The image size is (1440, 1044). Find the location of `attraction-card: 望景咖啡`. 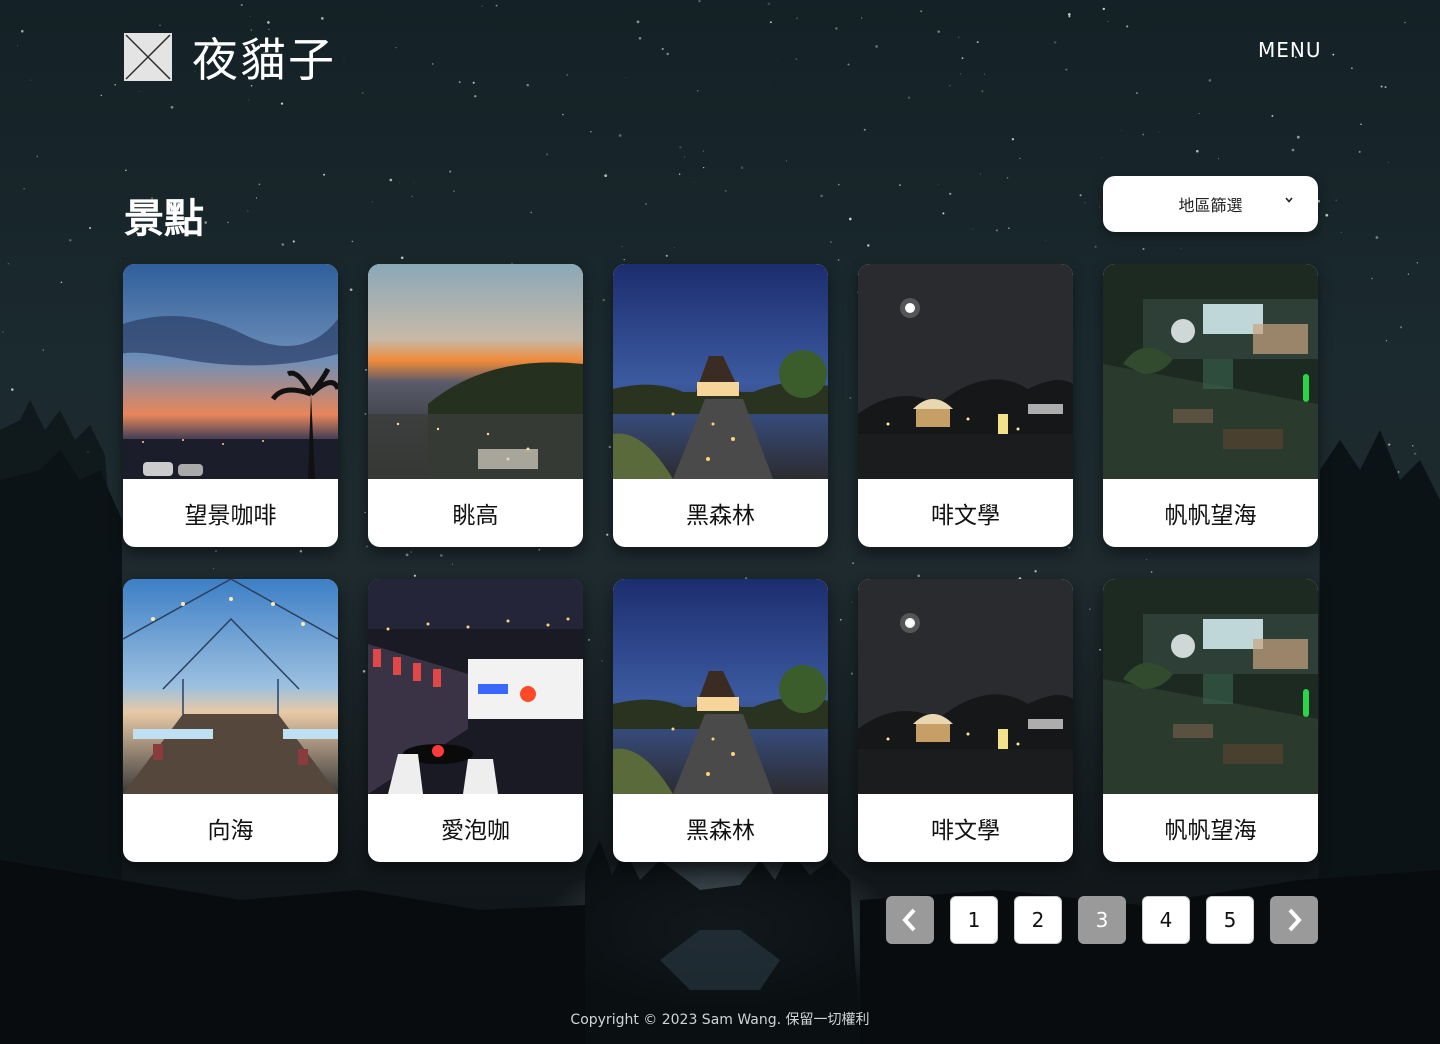

attraction-card: 望景咖啡 is located at coordinates (230, 405).